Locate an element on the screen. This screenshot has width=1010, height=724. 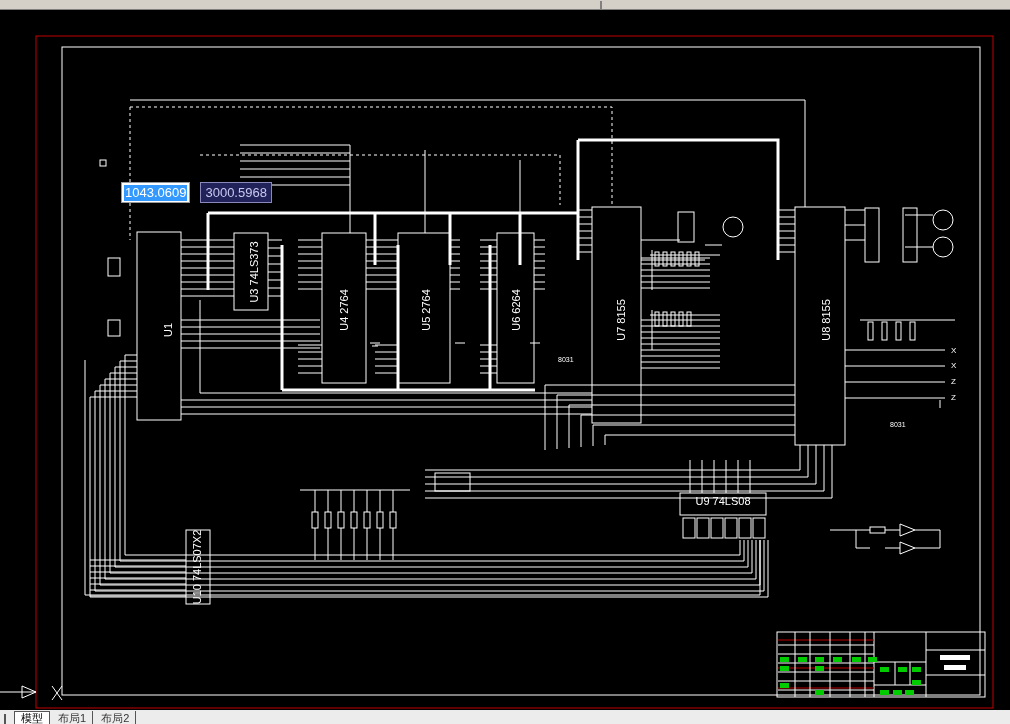
layout-tab: 模型 is located at coordinates (32, 717).